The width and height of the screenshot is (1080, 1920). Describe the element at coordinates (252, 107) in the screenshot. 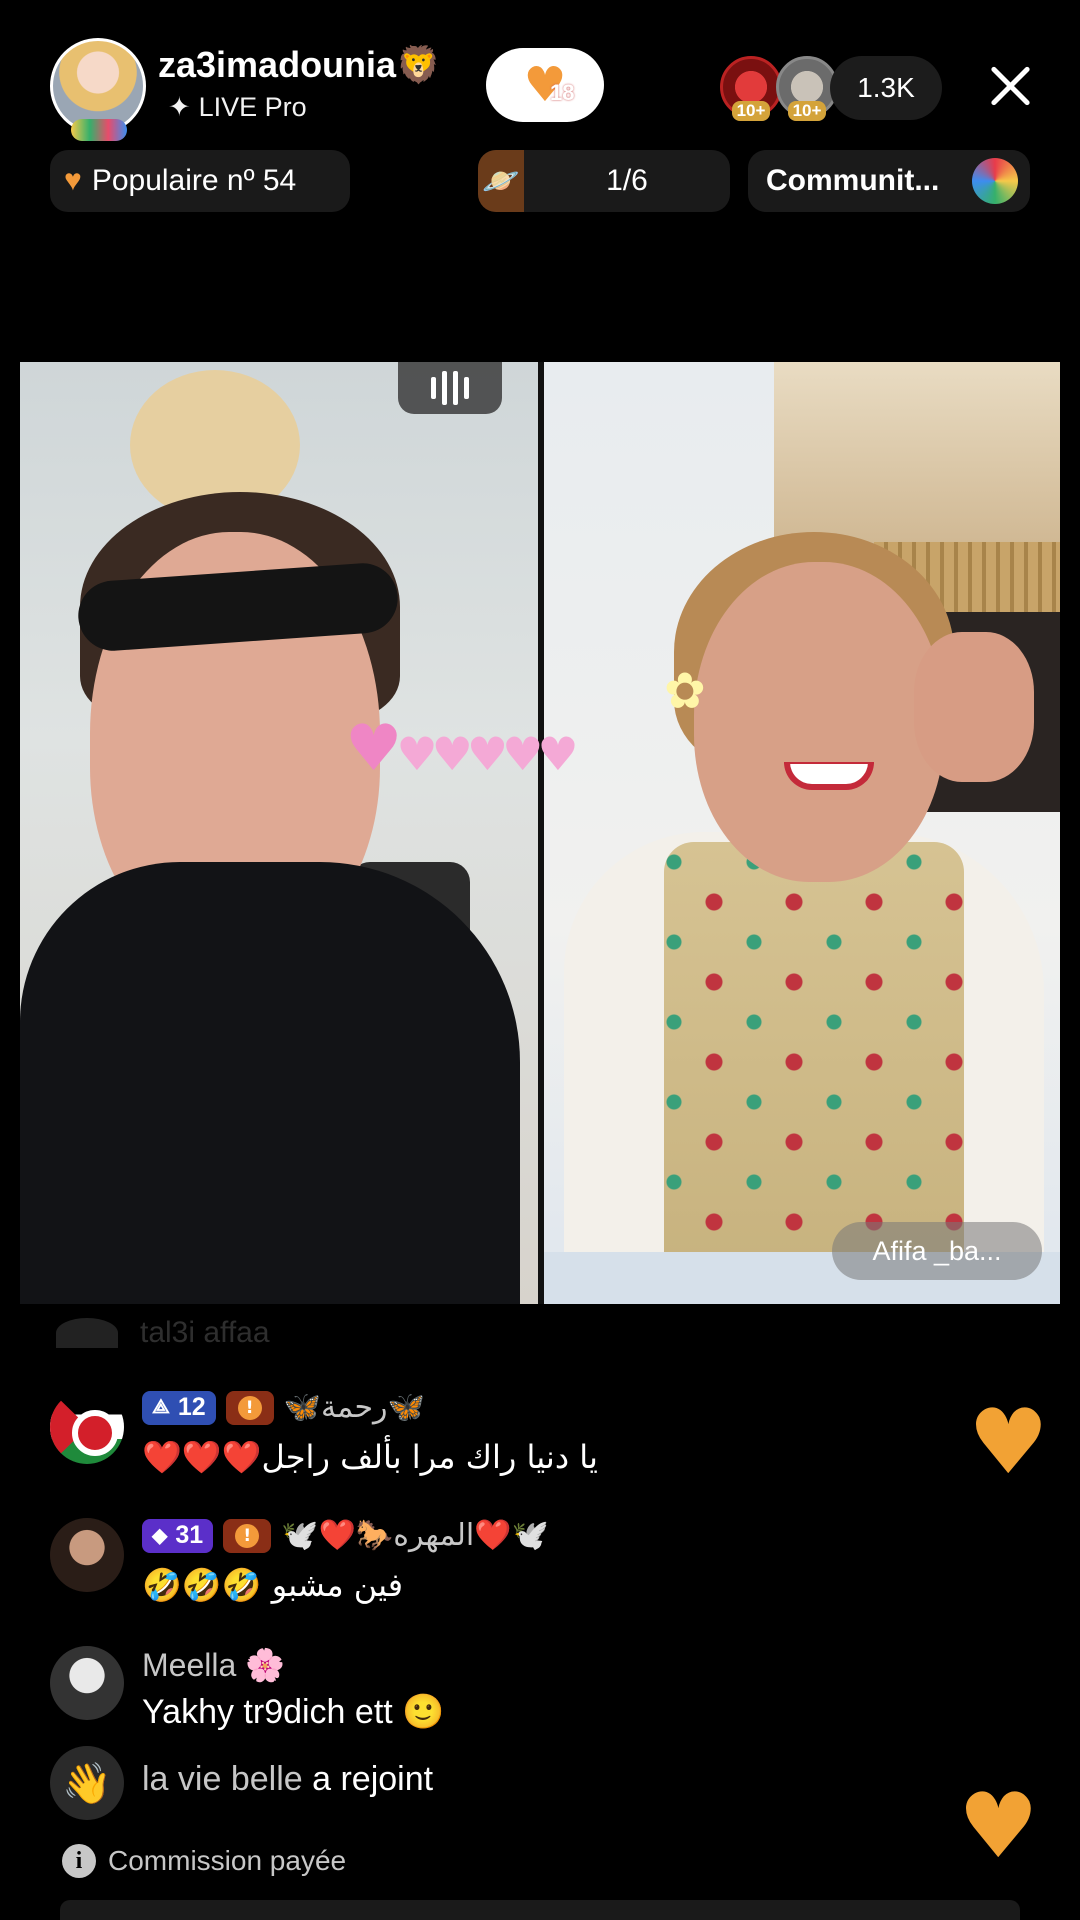

I see `host-subtitle-text: LIVE Pro` at that location.